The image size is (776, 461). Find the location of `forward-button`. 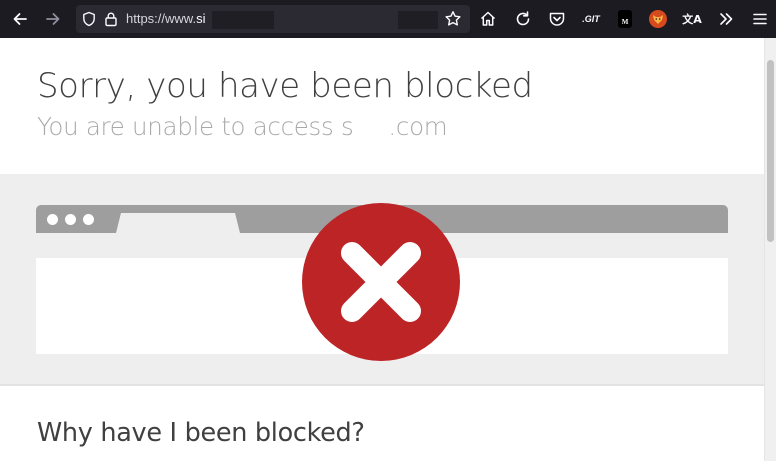

forward-button is located at coordinates (53, 19).